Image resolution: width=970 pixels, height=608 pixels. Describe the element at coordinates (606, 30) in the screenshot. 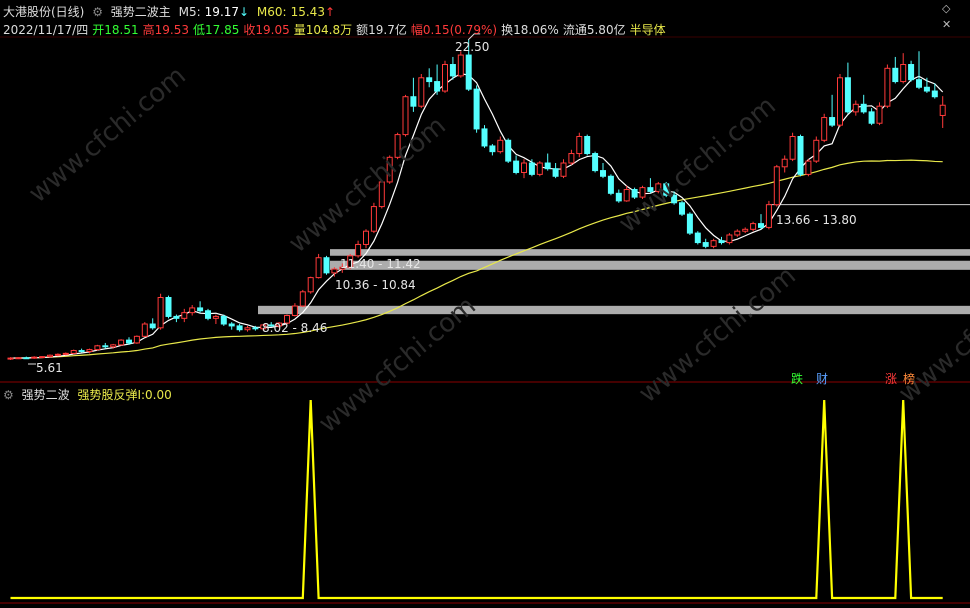

I see `float-value: 5.80亿` at that location.